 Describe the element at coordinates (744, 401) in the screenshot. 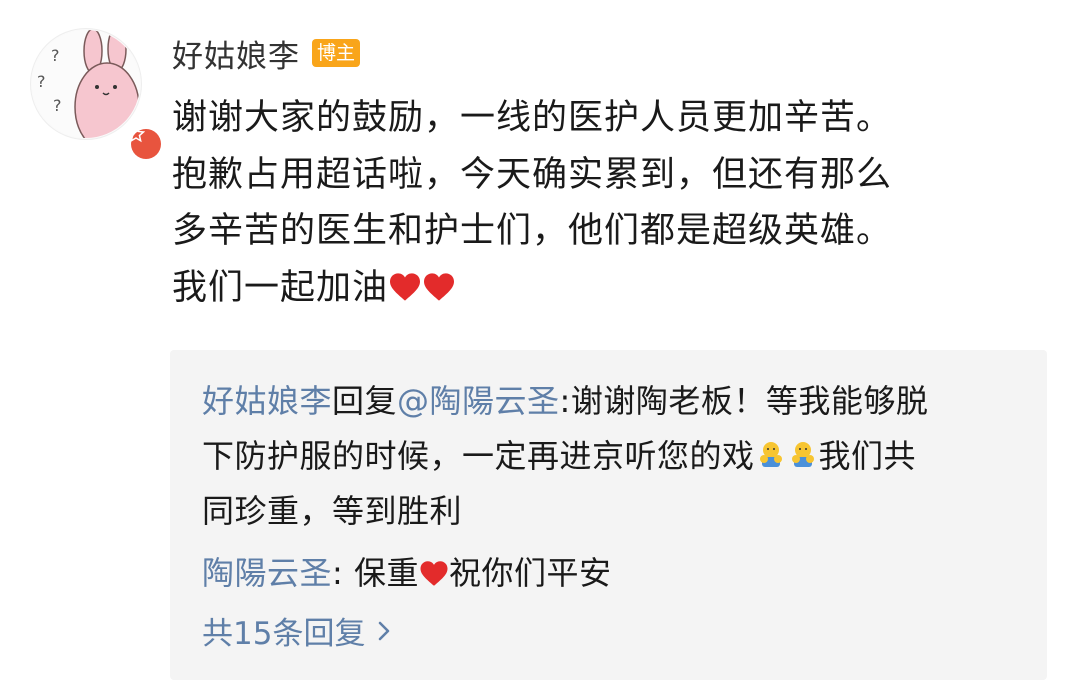

I see `reply-text: :谢谢陶老板！等我能够脱` at that location.